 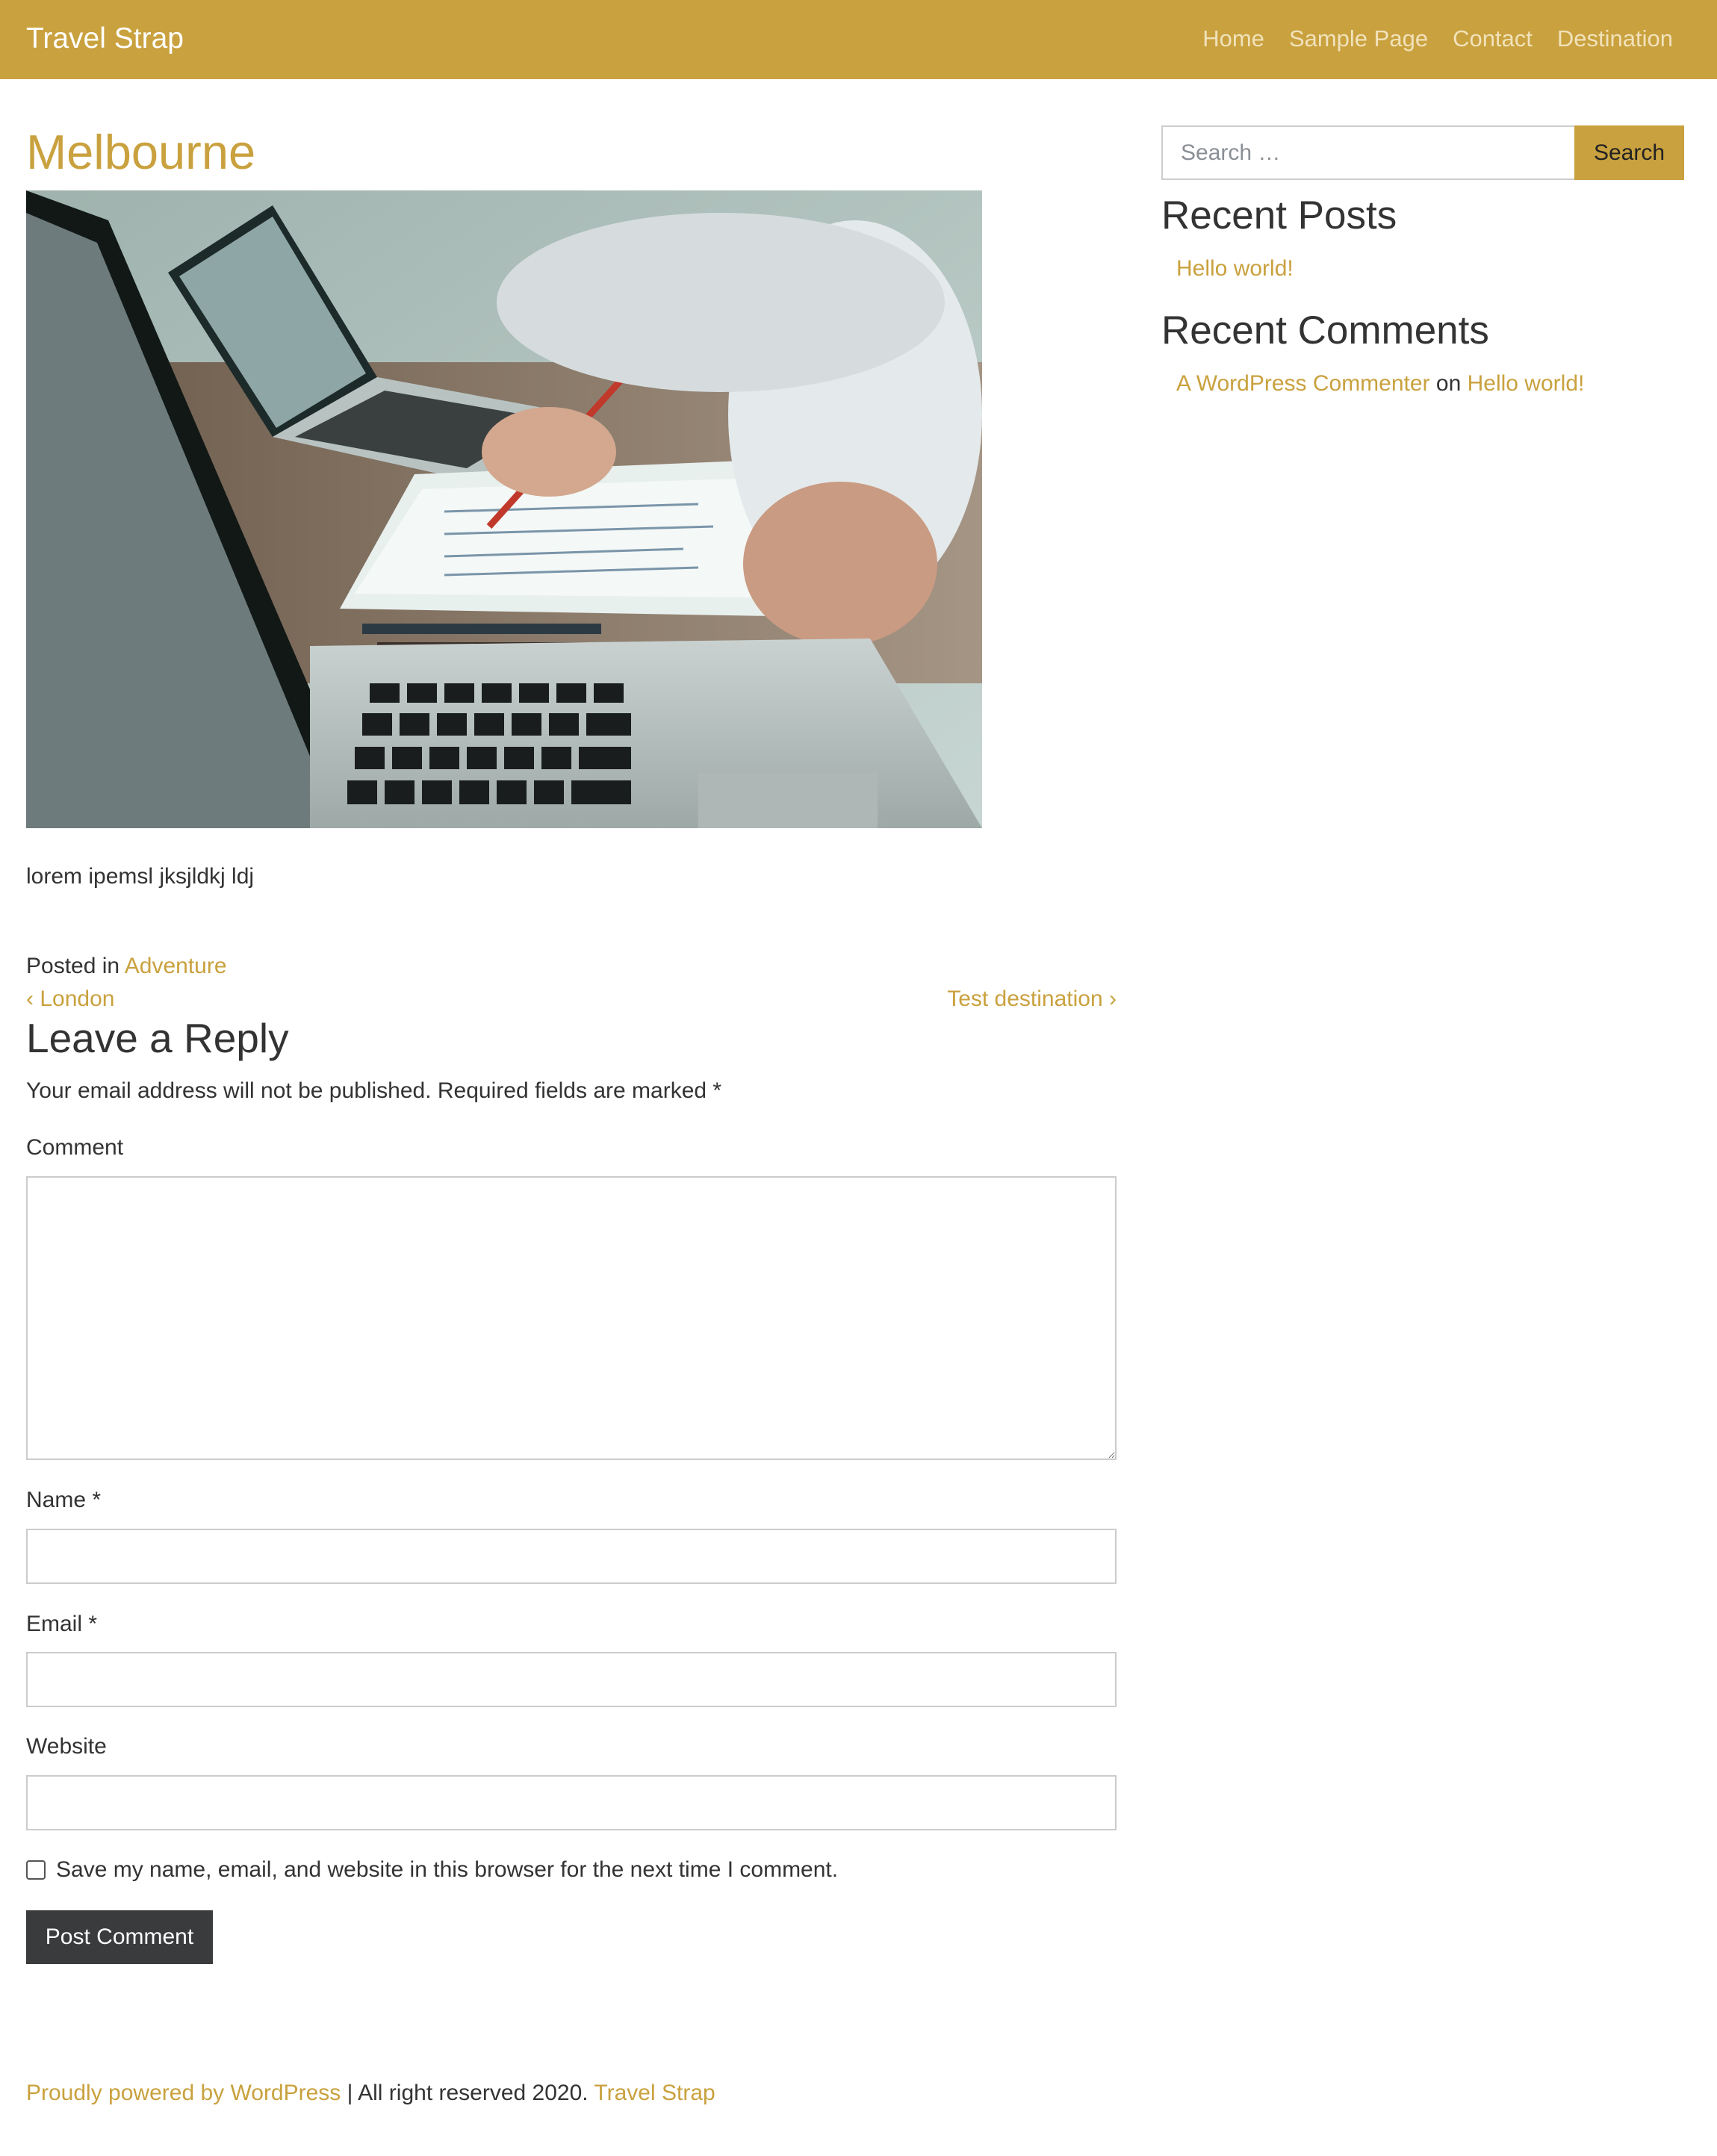 What do you see at coordinates (183, 2093) in the screenshot?
I see `powered-by-link: Proudly powered by WordPress` at bounding box center [183, 2093].